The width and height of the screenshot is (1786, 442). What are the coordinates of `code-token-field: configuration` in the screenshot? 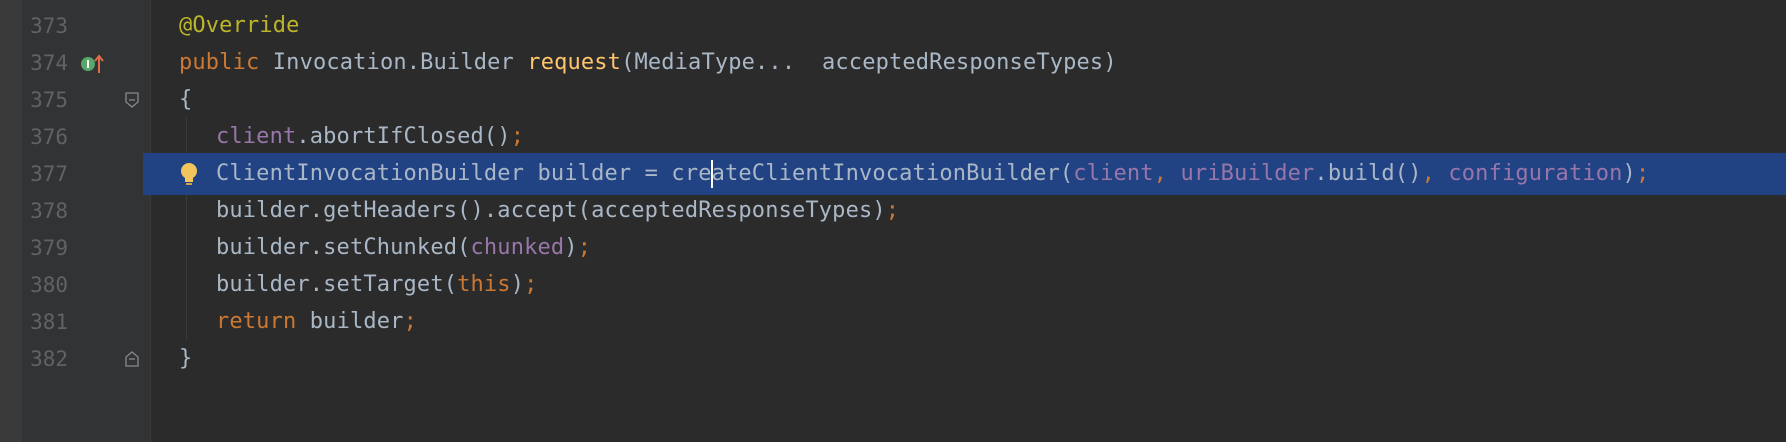 It's located at (1535, 173).